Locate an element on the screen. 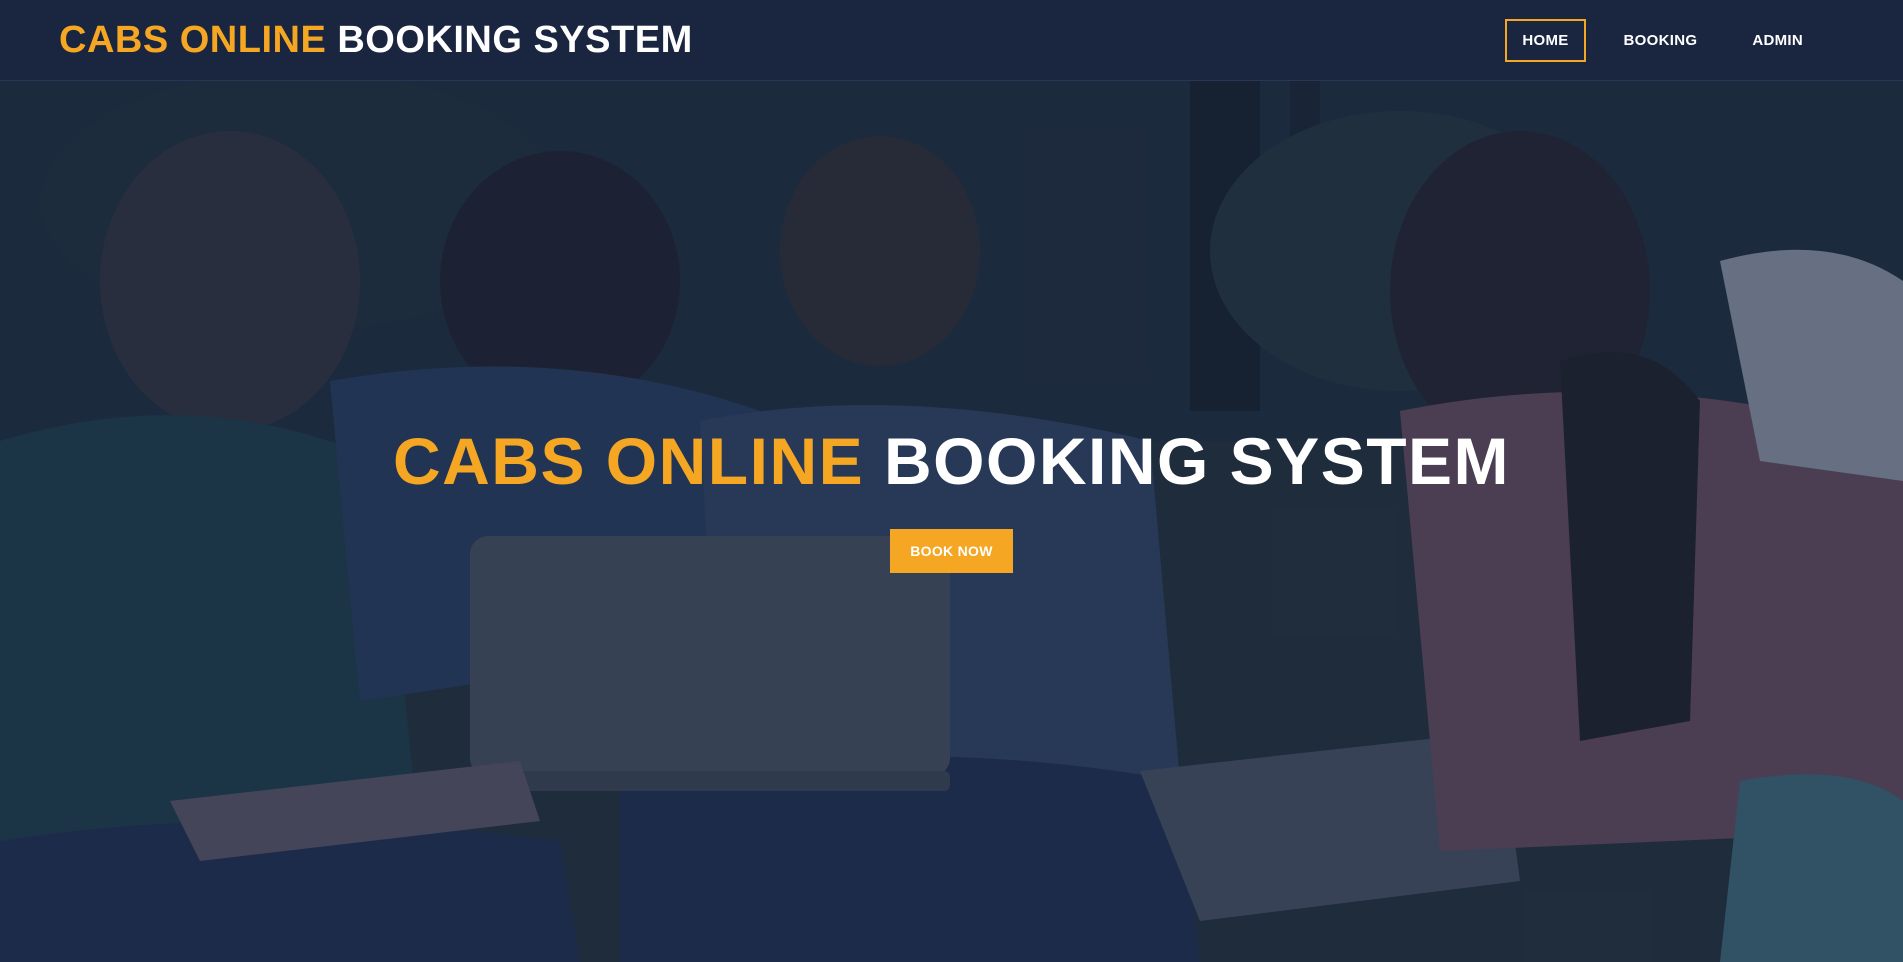 Image resolution: width=1903 pixels, height=962 pixels. logo-text: BOOKING SYSTEM is located at coordinates (515, 39).